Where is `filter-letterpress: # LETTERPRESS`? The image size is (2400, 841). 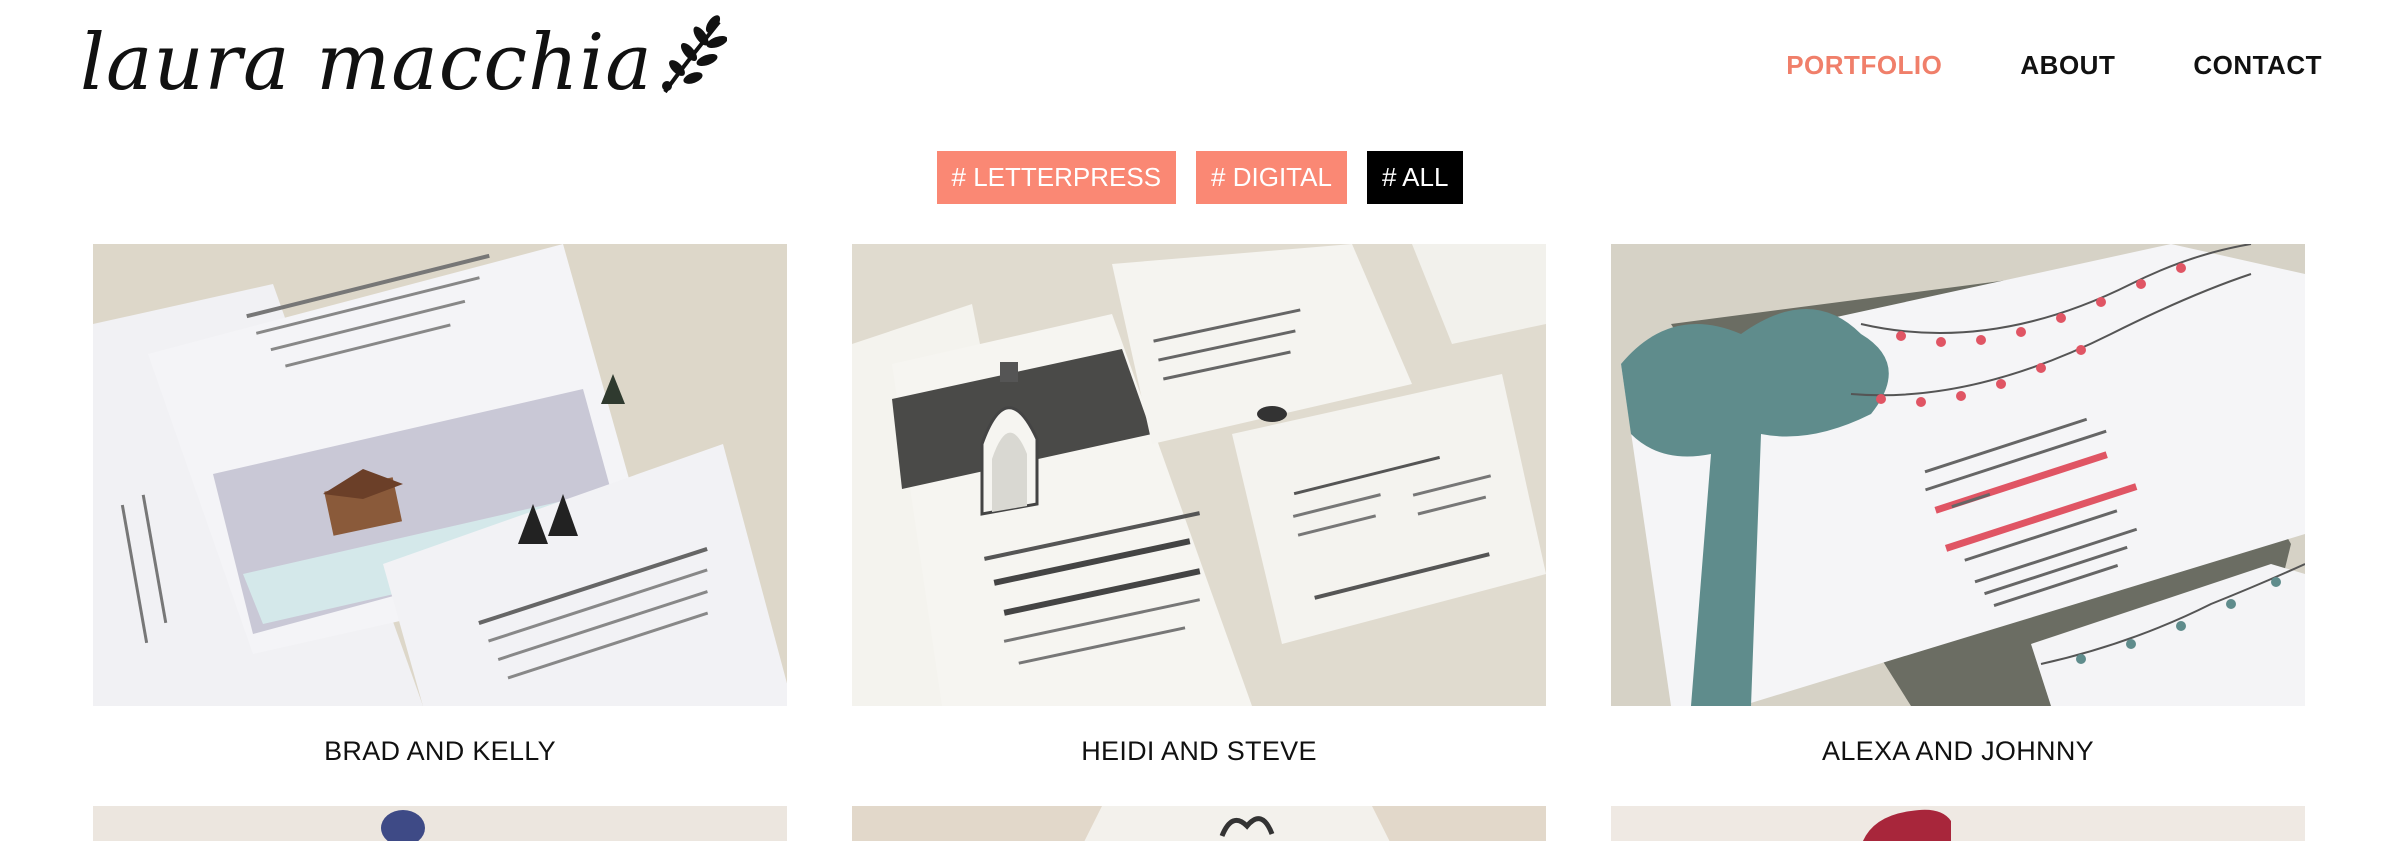 filter-letterpress: # LETTERPRESS is located at coordinates (1056, 177).